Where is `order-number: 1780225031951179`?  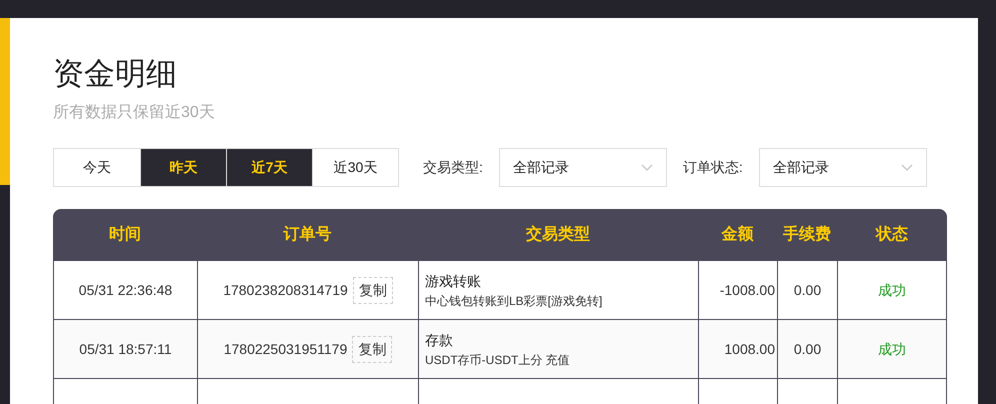
order-number: 1780225031951179 is located at coordinates (286, 349).